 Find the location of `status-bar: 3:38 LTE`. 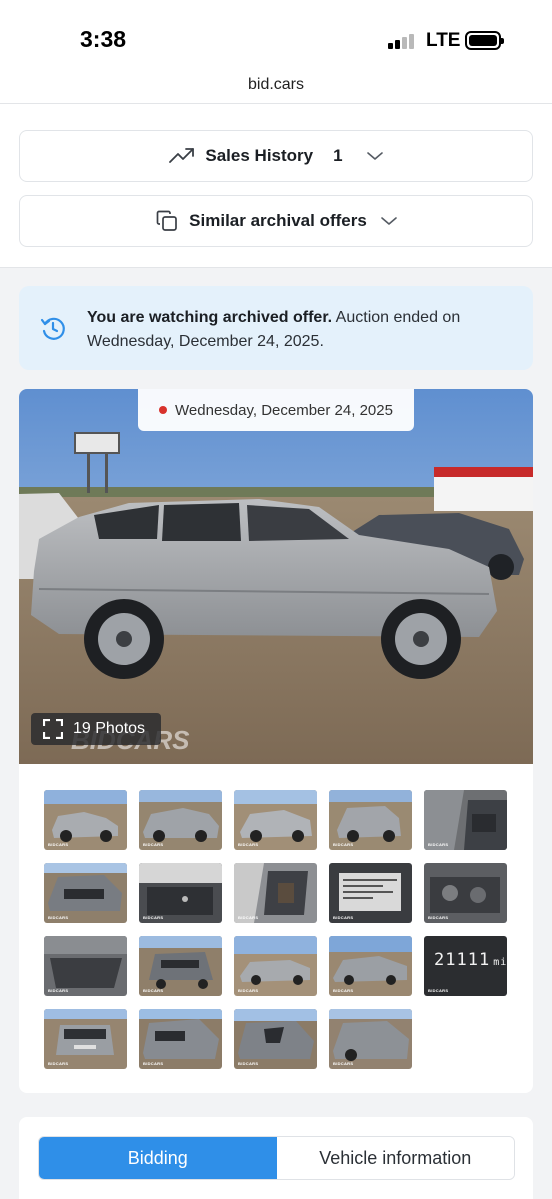

status-bar: 3:38 LTE is located at coordinates (276, 35).